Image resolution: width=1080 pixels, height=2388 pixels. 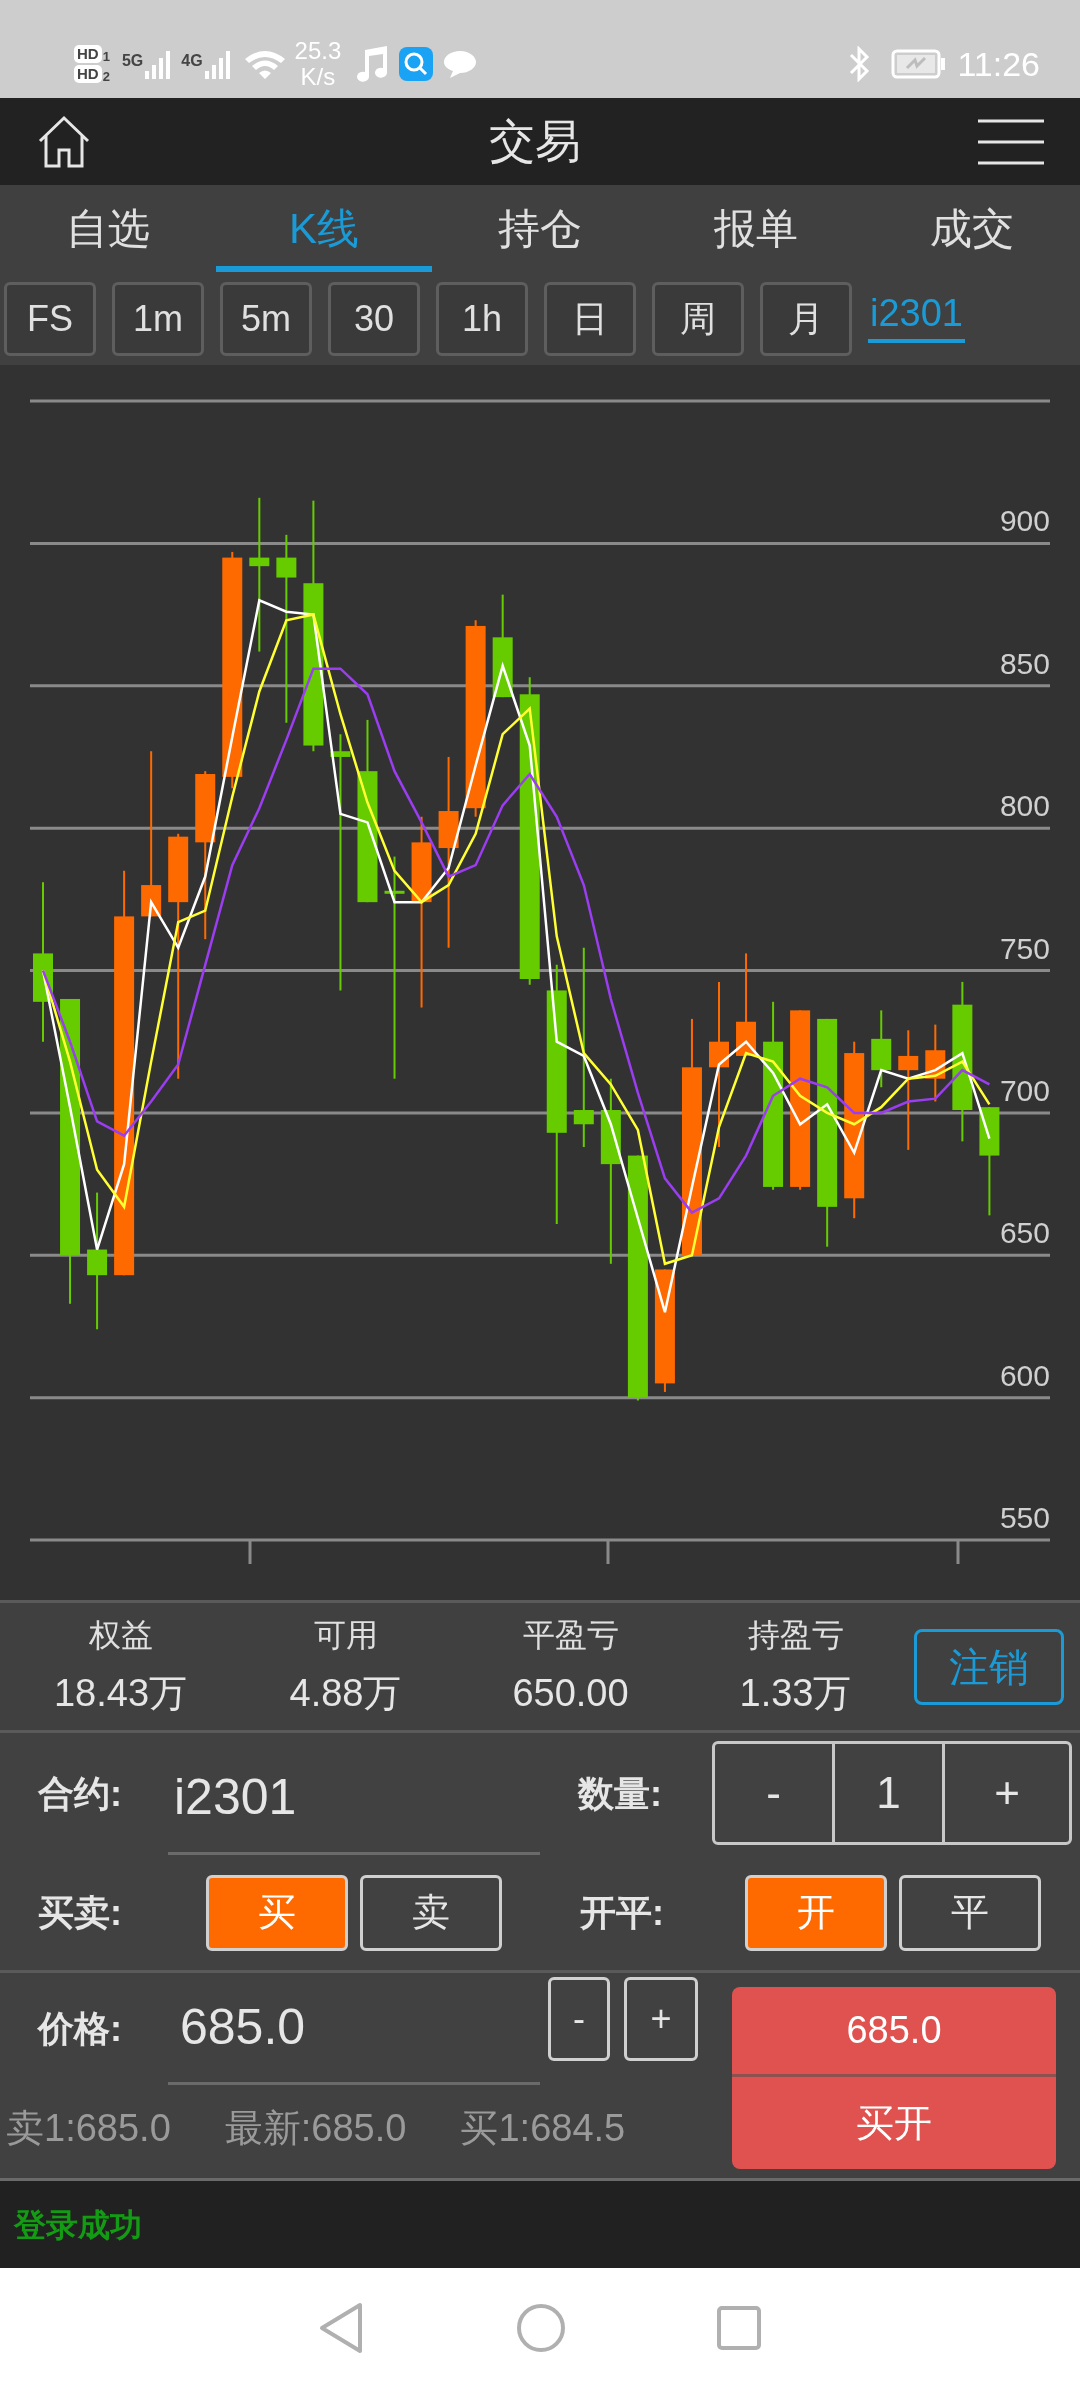 What do you see at coordinates (859, 64) in the screenshot?
I see `bluetooth-icon` at bounding box center [859, 64].